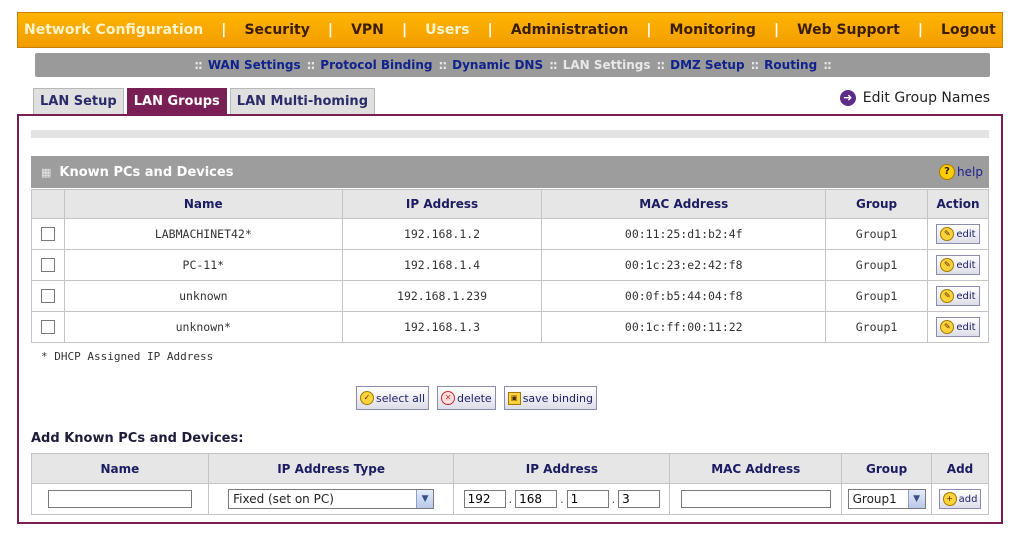  Describe the element at coordinates (848, 30) in the screenshot. I see `menu-web-support: Web Support` at that location.